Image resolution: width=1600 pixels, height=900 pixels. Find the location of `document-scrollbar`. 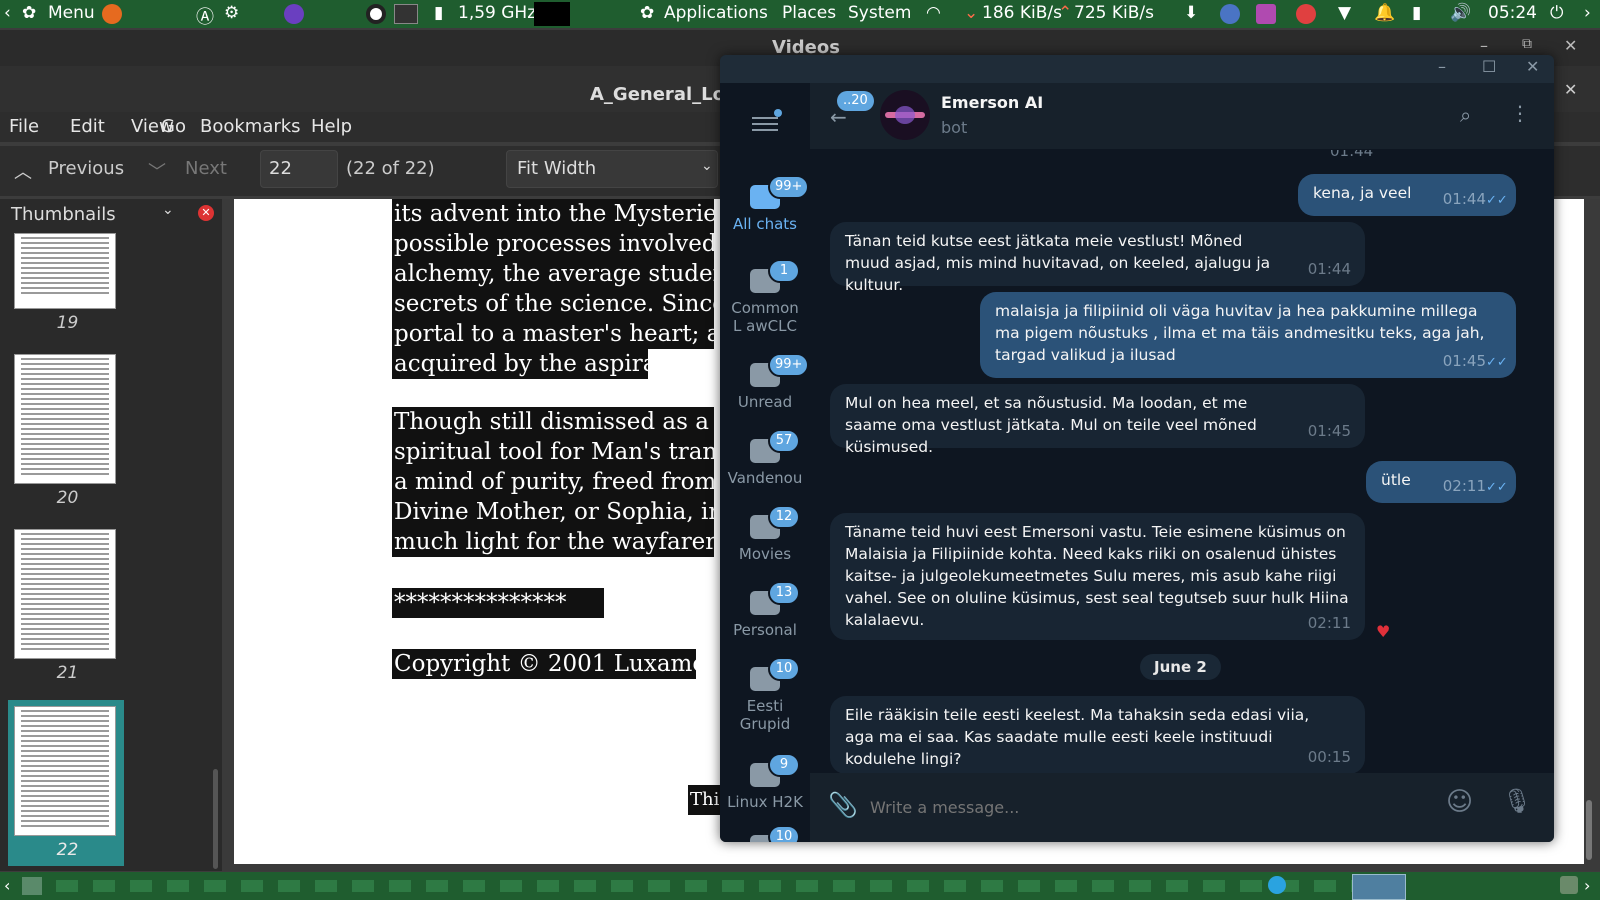

document-scrollbar is located at coordinates (1589, 830).